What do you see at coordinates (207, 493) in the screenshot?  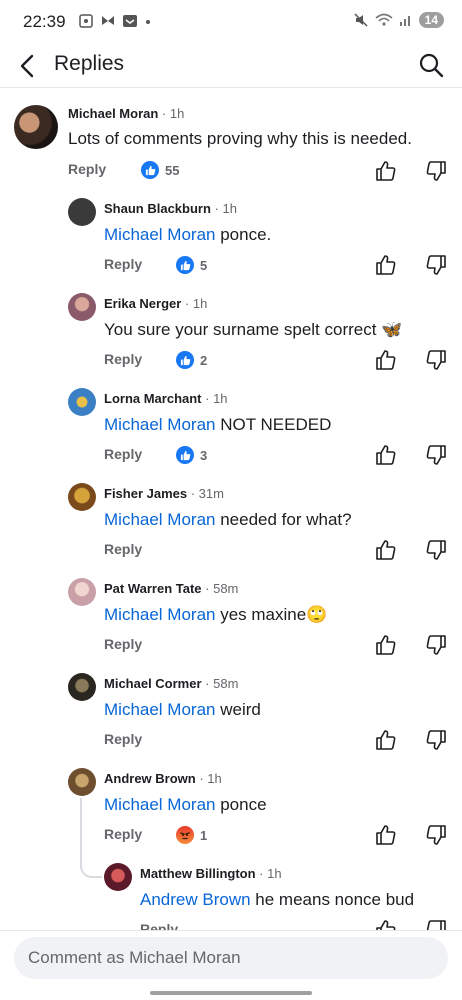 I see `comment-time: · 31m` at bounding box center [207, 493].